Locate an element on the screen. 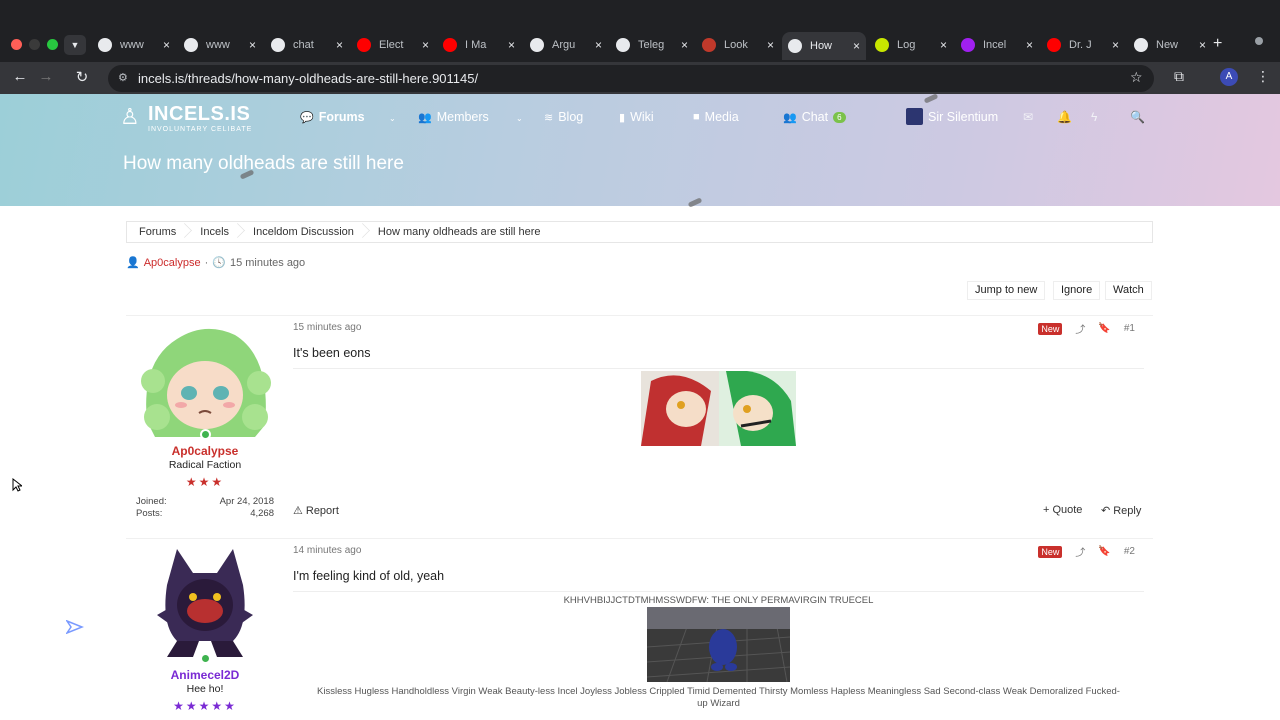 The image size is (1280, 720). browser-tab: I Ma × is located at coordinates (479, 45).